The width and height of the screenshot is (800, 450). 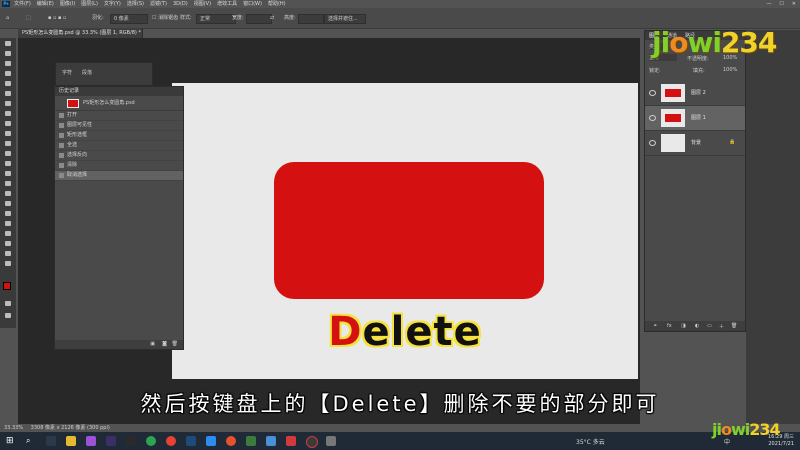 What do you see at coordinates (768, 4) in the screenshot?
I see `minimize-button: —` at bounding box center [768, 4].